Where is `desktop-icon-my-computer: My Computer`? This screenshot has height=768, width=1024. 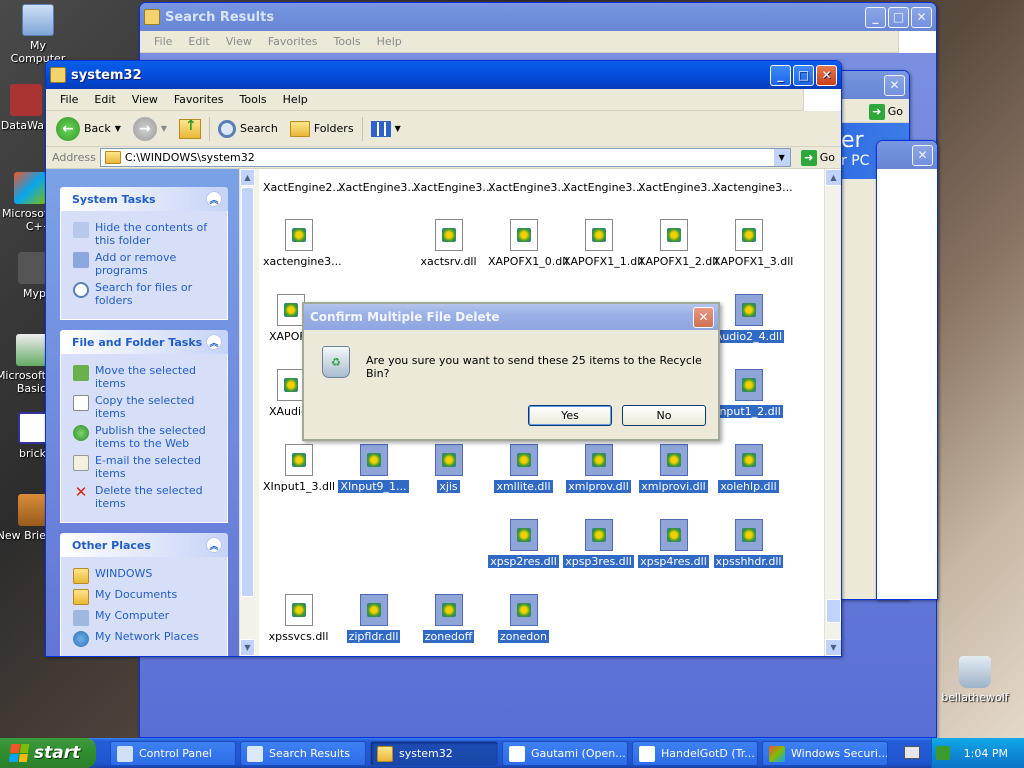
desktop-icon-my-computer: My Computer is located at coordinates (38, 34).